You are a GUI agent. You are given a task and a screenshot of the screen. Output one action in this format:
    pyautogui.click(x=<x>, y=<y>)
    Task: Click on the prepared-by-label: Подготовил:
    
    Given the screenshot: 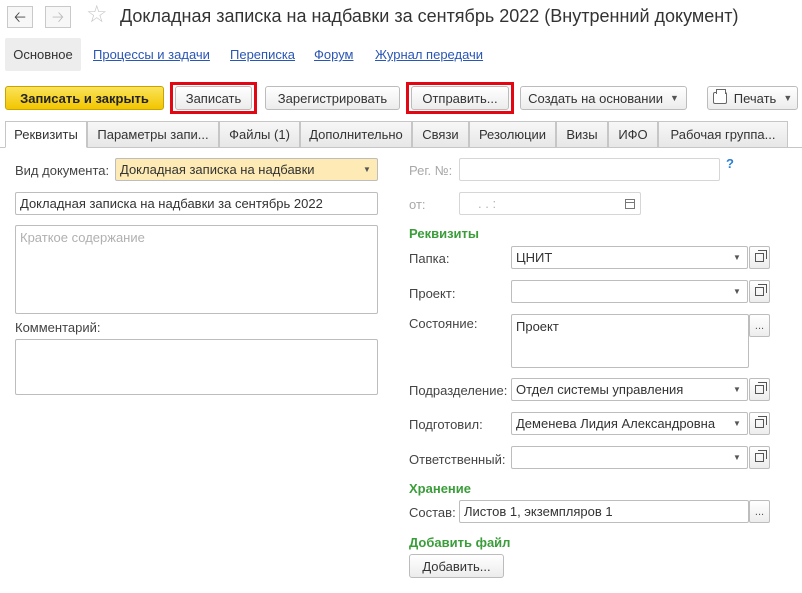 What is the action you would take?
    pyautogui.click(x=446, y=424)
    